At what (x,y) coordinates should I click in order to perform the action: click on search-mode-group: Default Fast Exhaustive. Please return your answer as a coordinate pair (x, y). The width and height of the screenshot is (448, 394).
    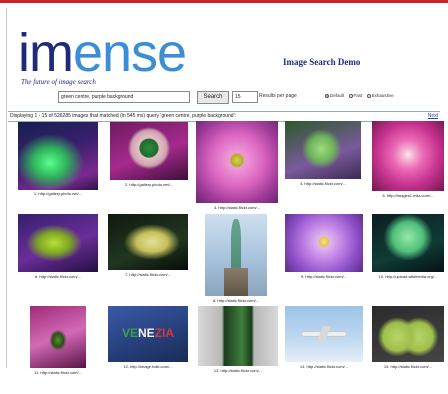
    Looking at the image, I should click on (361, 95).